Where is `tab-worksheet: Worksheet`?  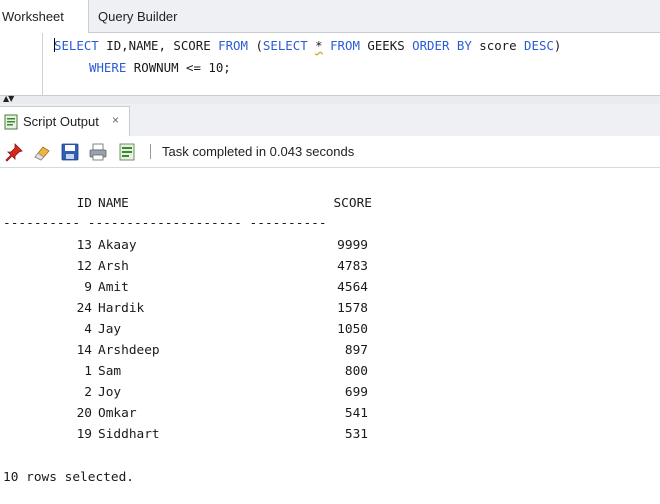 tab-worksheet: Worksheet is located at coordinates (44, 16).